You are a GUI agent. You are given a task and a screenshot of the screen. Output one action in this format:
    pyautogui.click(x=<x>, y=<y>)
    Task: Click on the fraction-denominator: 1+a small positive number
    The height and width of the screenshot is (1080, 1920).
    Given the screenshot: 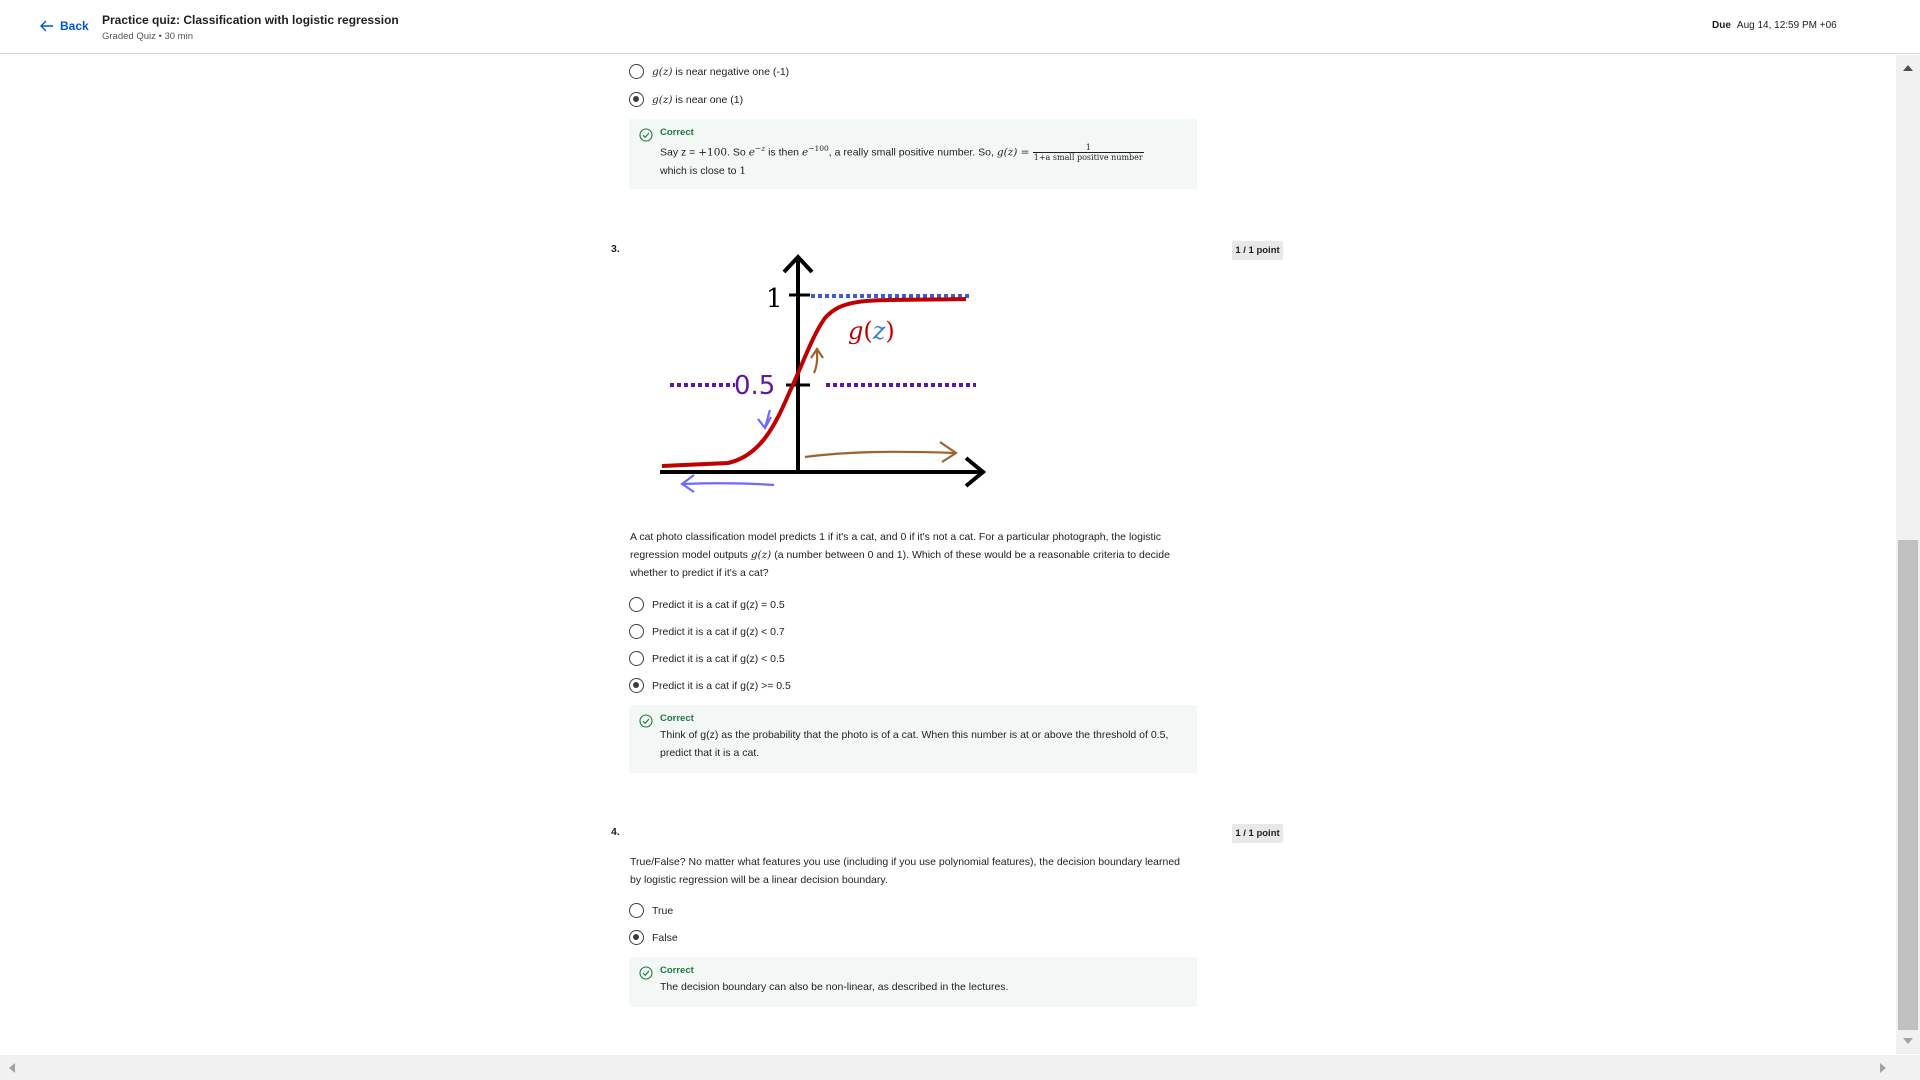 What is the action you would take?
    pyautogui.click(x=1088, y=158)
    